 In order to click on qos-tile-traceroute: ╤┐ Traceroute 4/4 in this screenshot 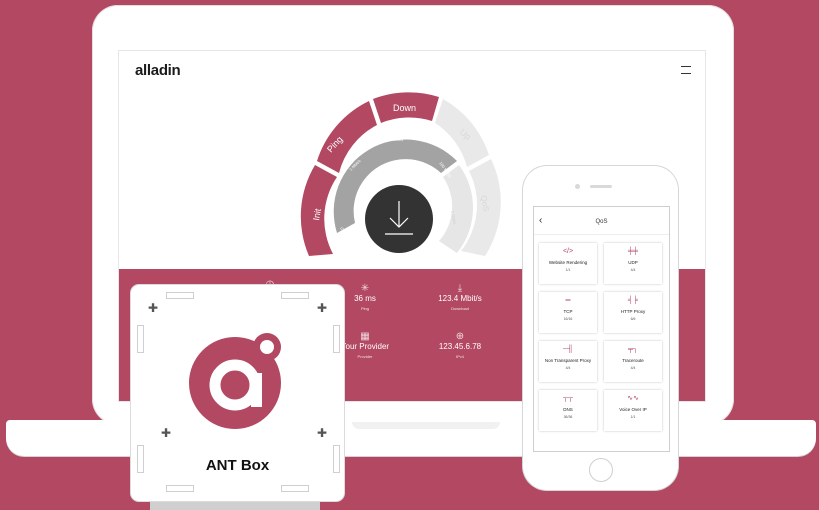, I will do `click(633, 361)`.